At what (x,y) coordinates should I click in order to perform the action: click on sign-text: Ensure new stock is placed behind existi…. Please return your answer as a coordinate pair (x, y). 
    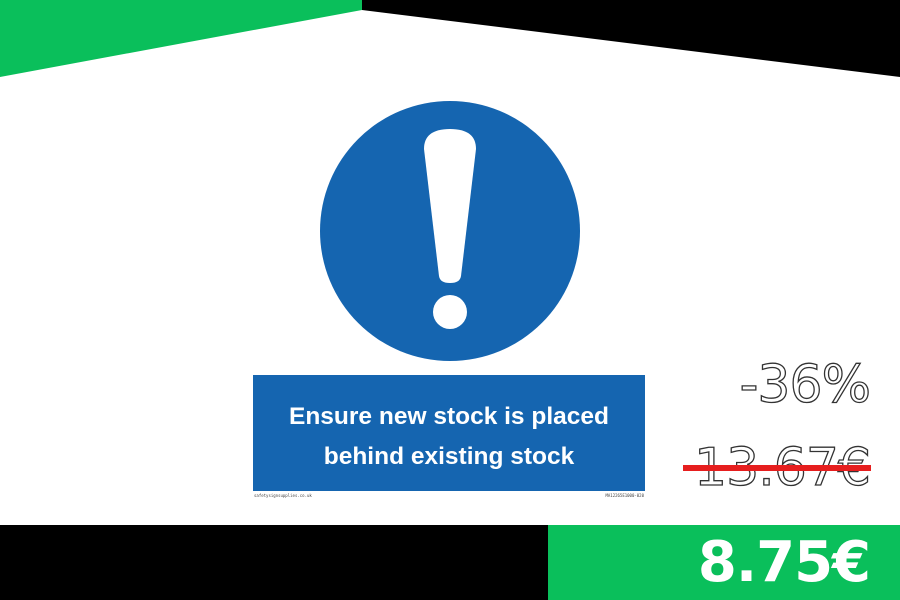
    Looking at the image, I should click on (449, 437).